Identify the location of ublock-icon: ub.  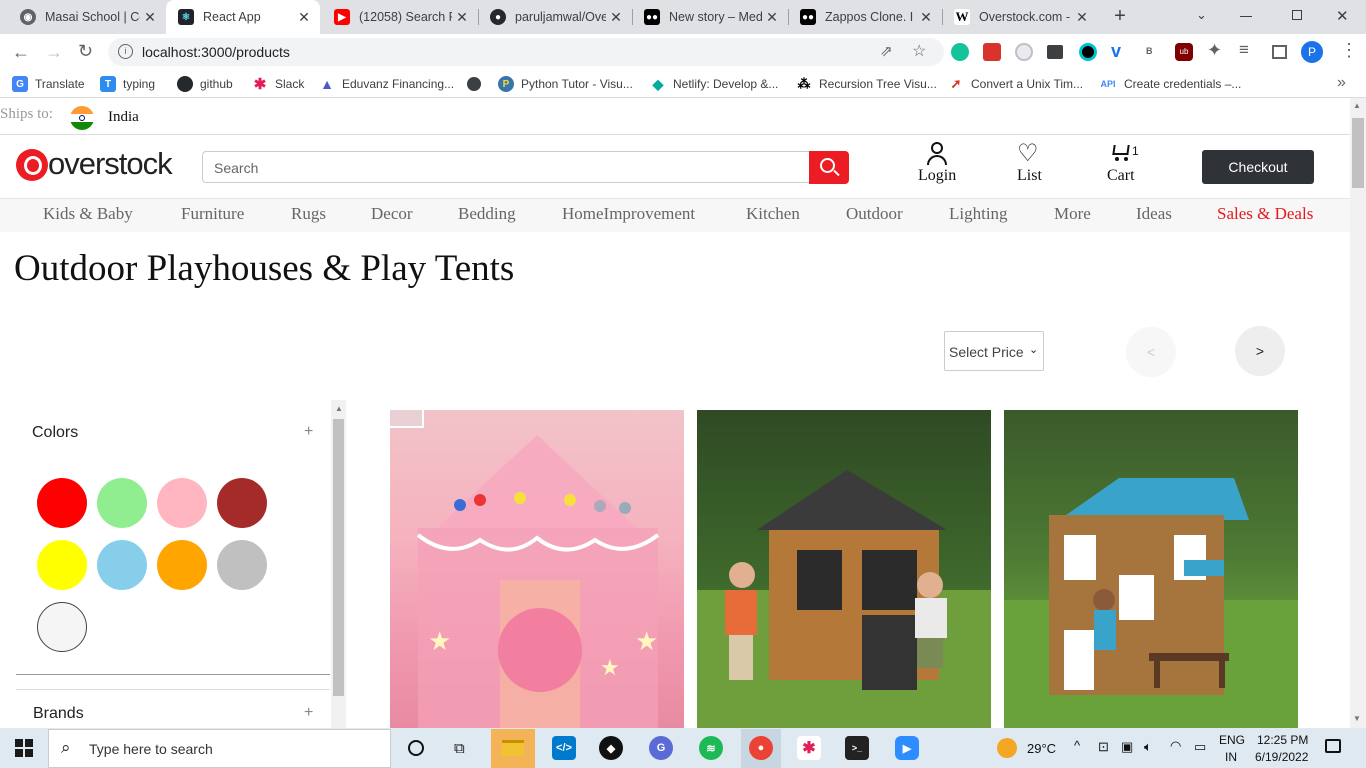
(1184, 52).